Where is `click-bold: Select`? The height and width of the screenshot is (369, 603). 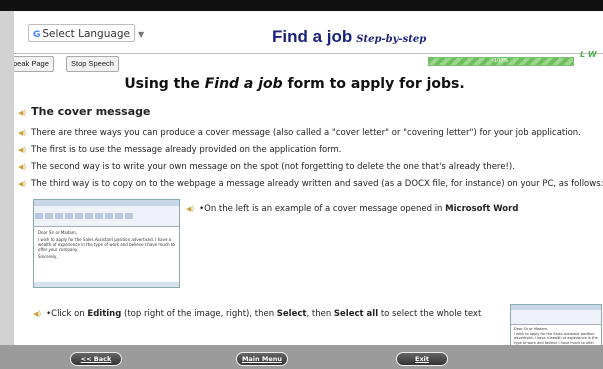 click-bold: Select is located at coordinates (291, 314).